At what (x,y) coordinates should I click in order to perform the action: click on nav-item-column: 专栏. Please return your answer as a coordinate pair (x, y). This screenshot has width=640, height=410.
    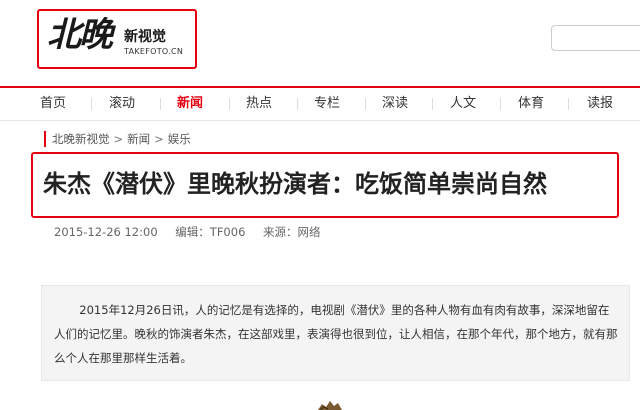
    Looking at the image, I should click on (327, 104).